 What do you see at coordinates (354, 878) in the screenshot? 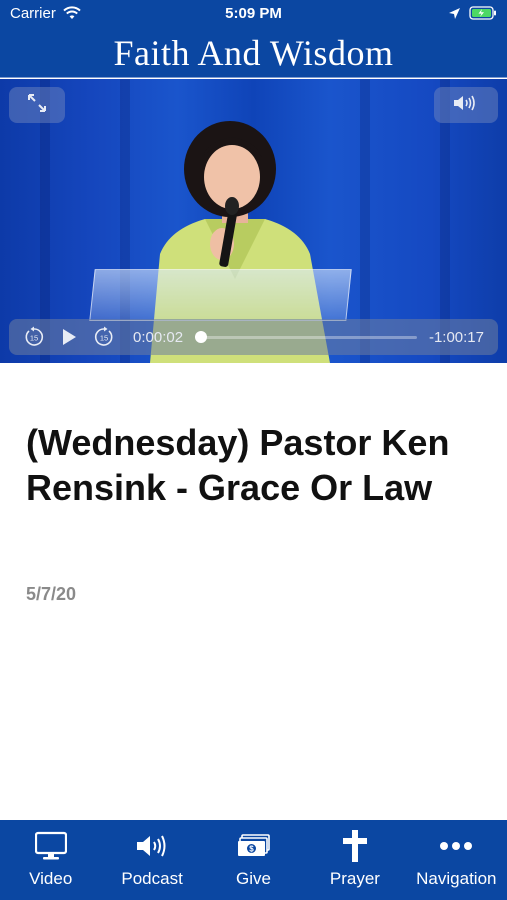
I see `tab-label: Prayer` at bounding box center [354, 878].